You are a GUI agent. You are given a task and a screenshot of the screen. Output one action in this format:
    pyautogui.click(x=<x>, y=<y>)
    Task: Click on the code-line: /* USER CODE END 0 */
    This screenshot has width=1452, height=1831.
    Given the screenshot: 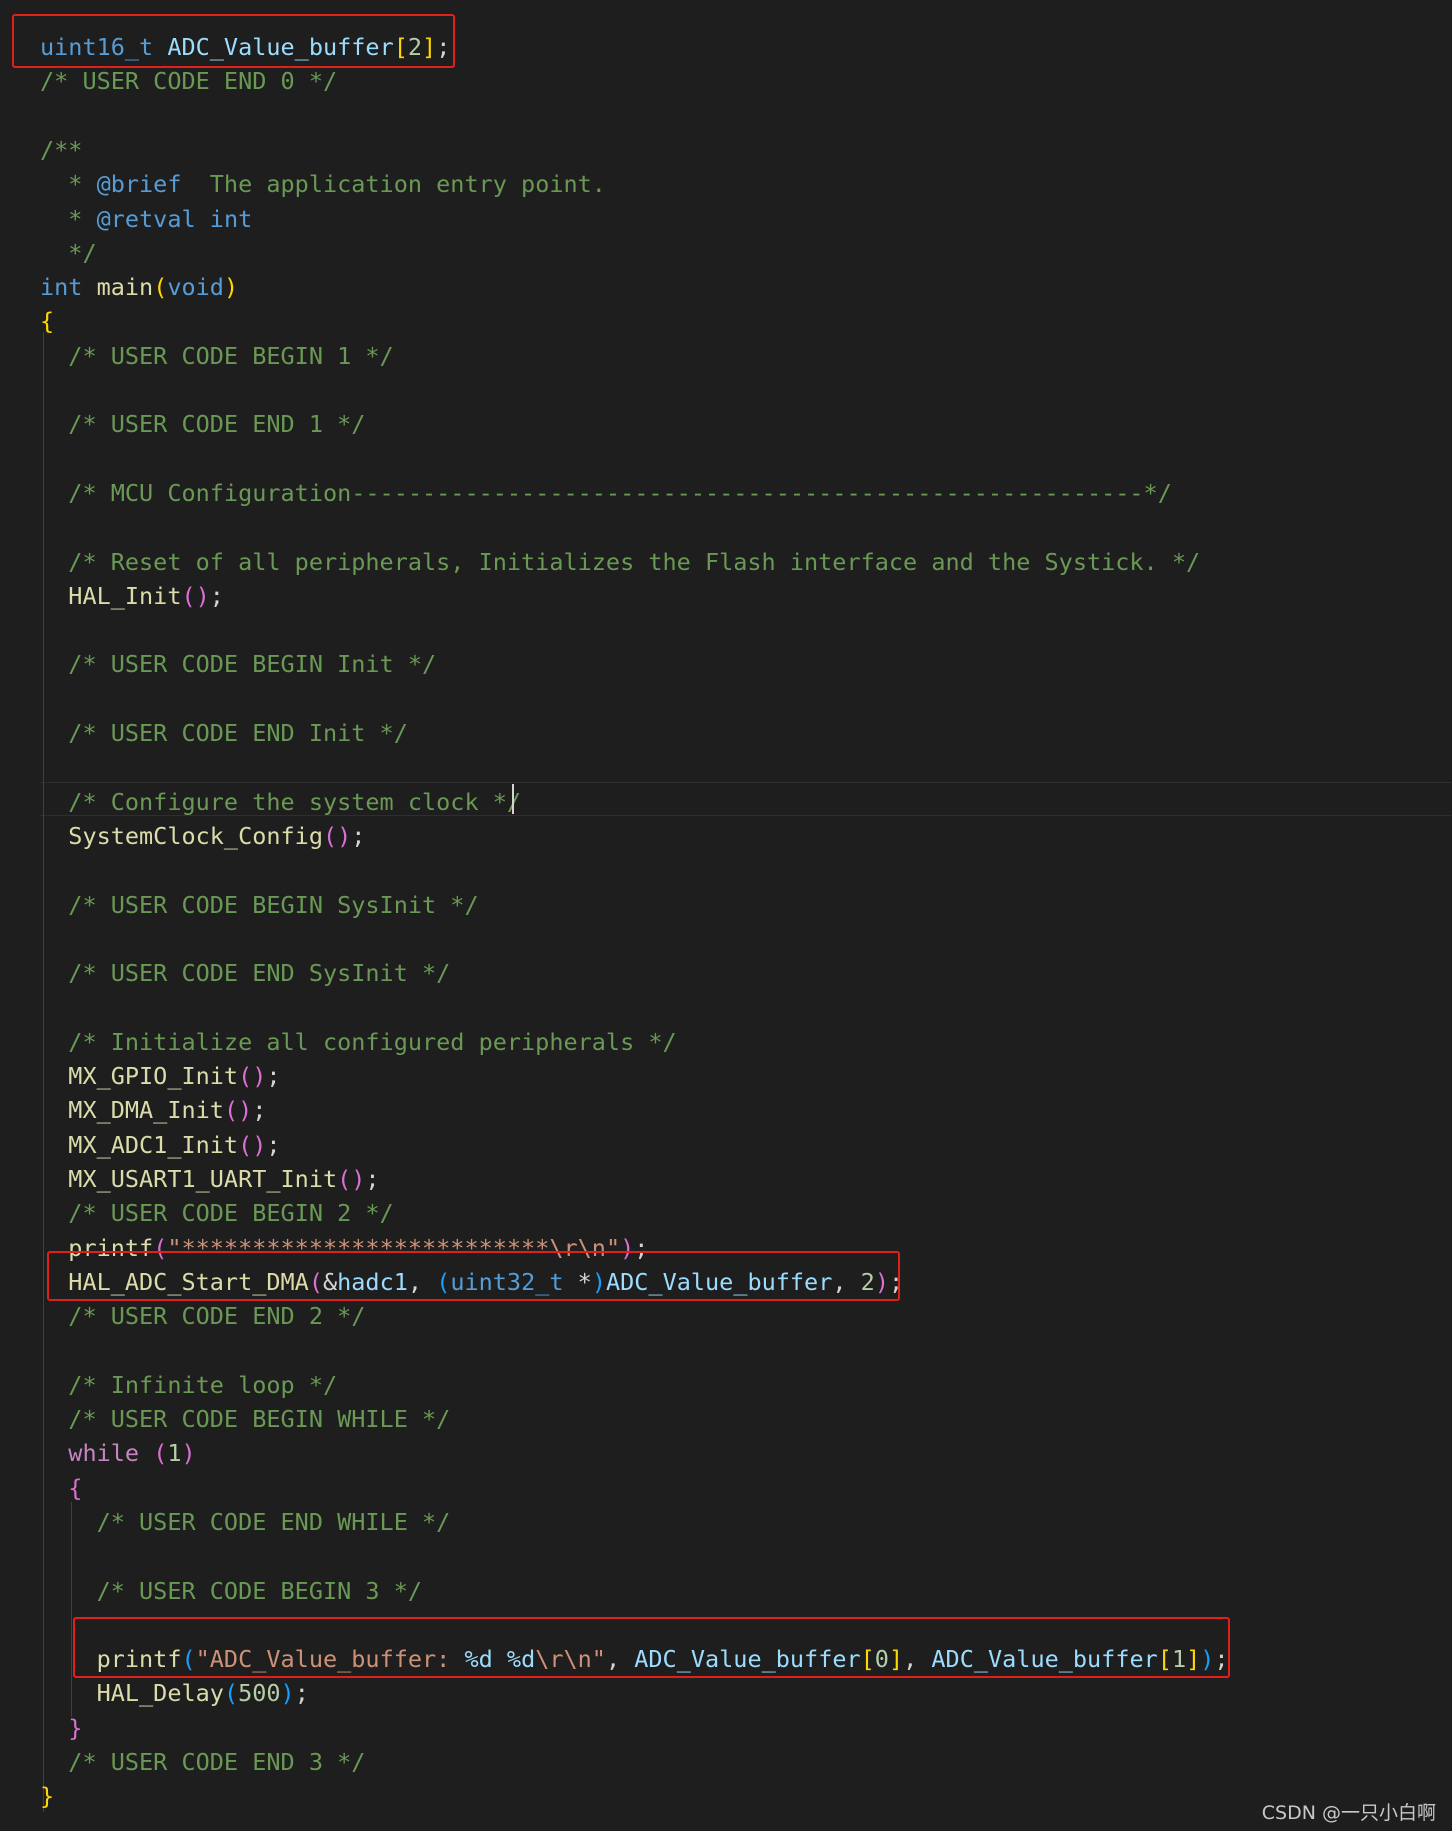 What is the action you would take?
    pyautogui.click(x=188, y=81)
    